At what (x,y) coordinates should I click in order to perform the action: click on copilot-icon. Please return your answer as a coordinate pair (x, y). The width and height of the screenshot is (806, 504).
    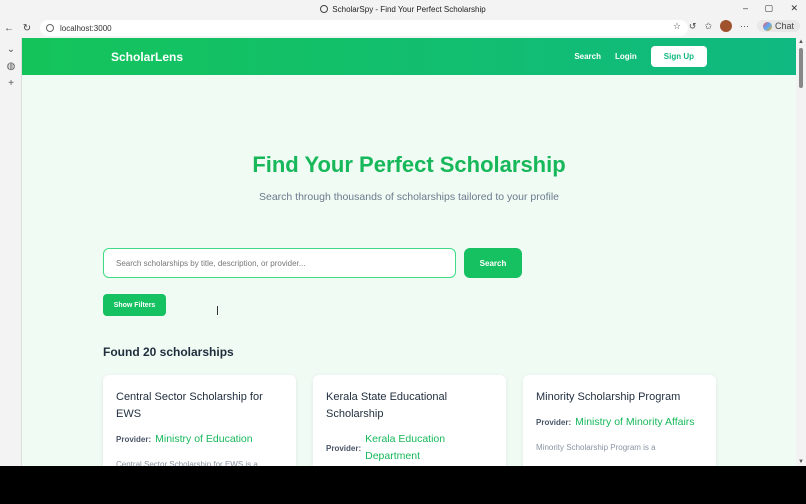
    Looking at the image, I should click on (767, 26).